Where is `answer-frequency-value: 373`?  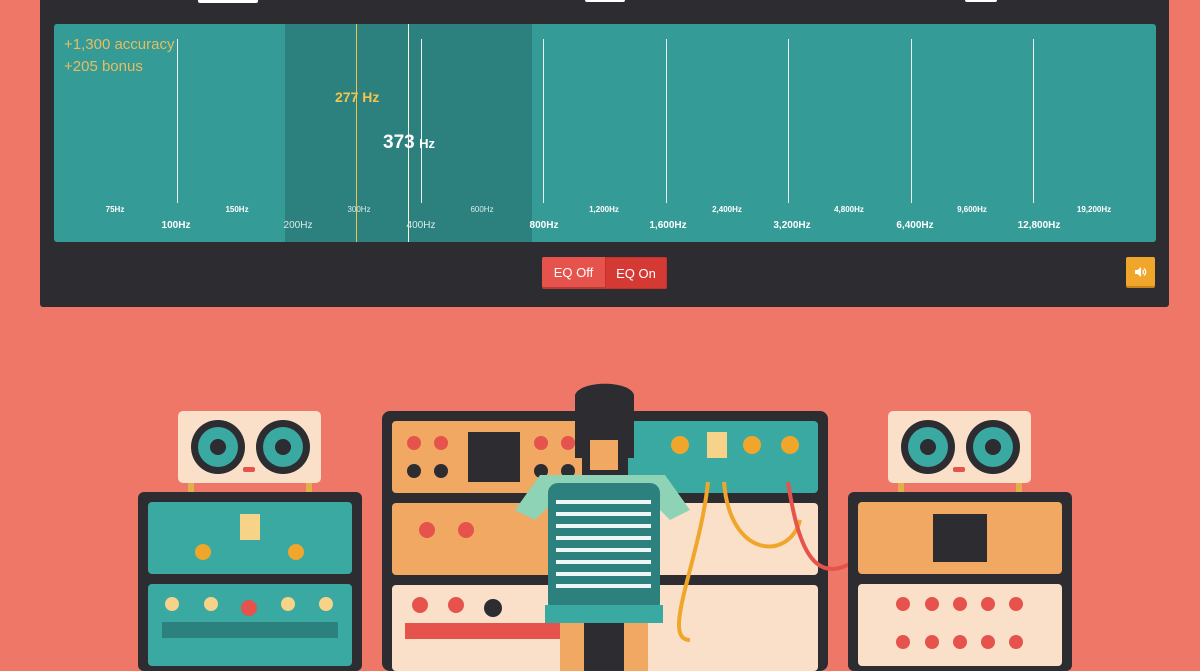 answer-frequency-value: 373 is located at coordinates (399, 142).